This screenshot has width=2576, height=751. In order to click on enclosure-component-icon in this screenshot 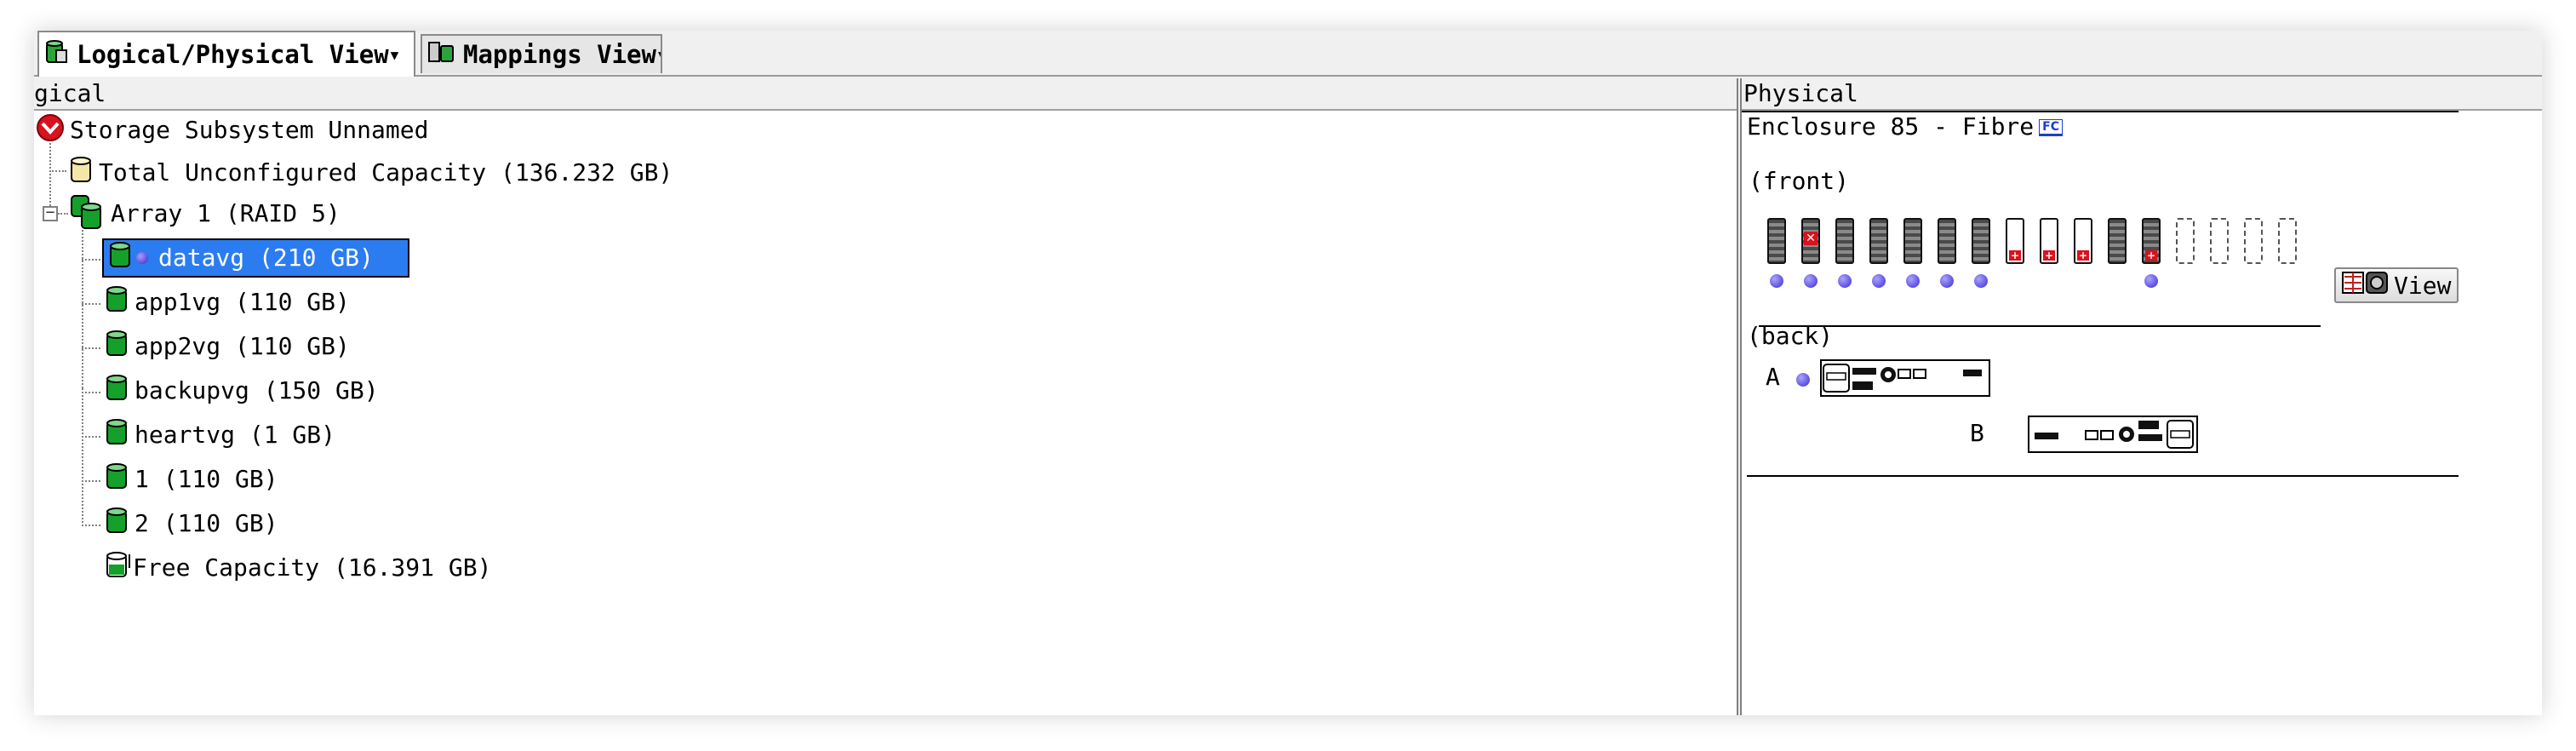, I will do `click(2366, 286)`.